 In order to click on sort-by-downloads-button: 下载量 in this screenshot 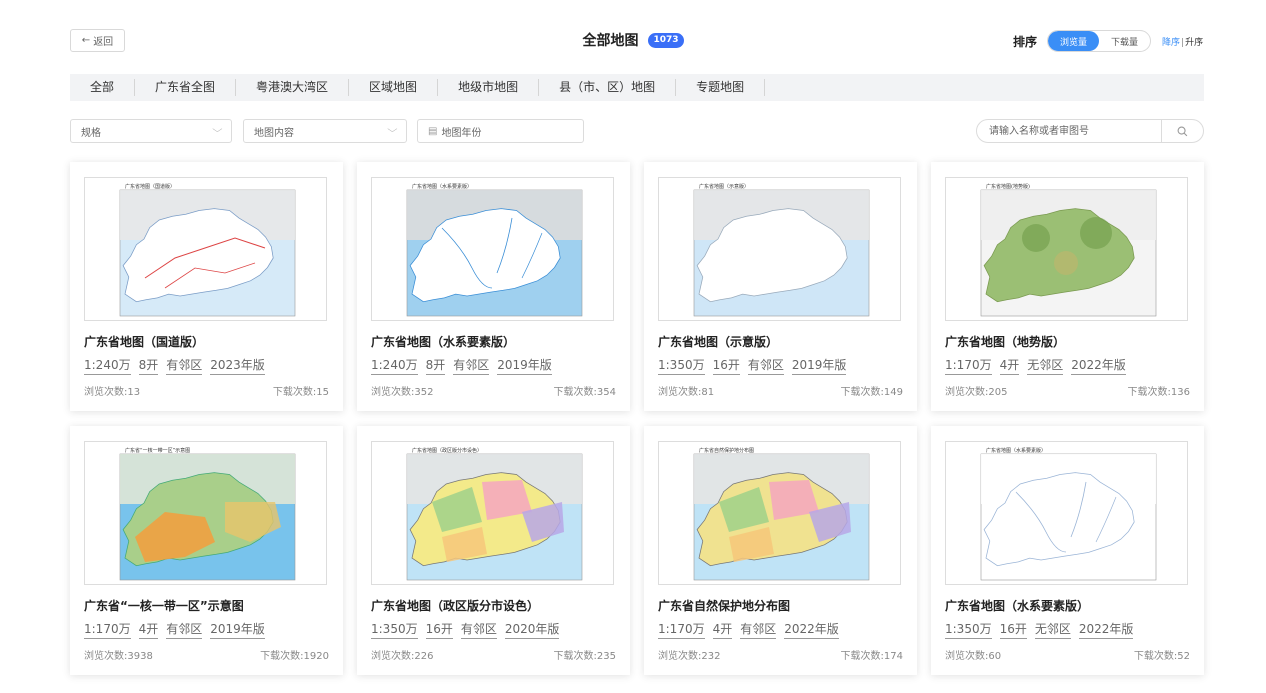, I will do `click(1124, 41)`.